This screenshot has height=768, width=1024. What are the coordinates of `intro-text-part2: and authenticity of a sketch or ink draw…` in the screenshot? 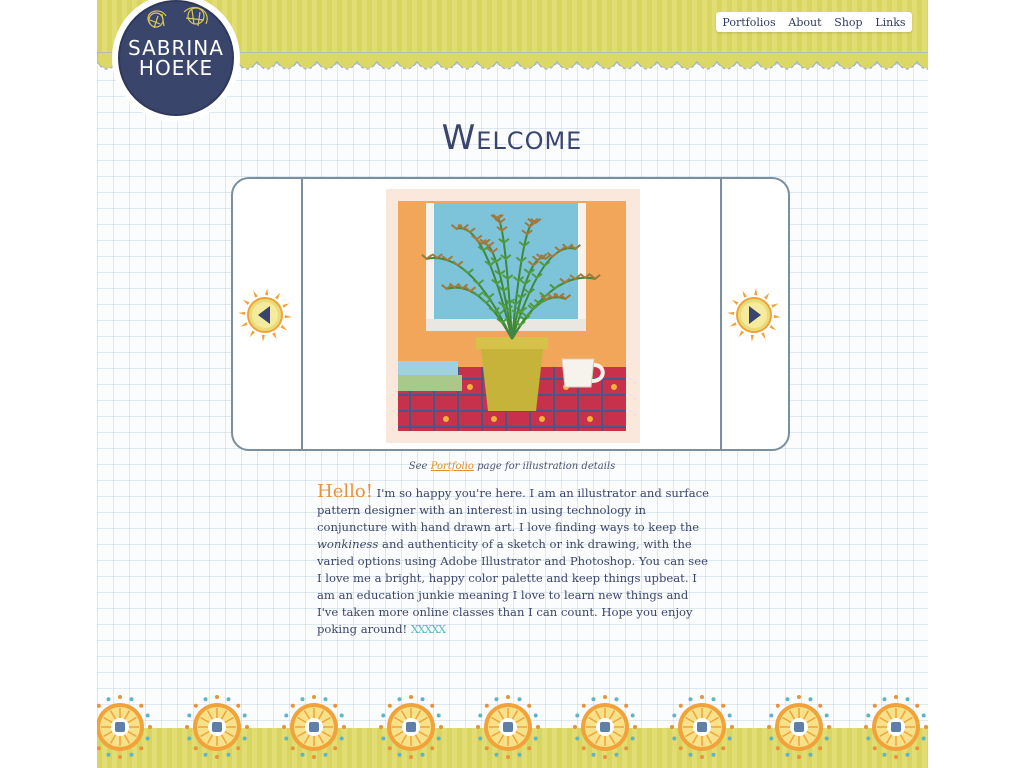 It's located at (512, 586).